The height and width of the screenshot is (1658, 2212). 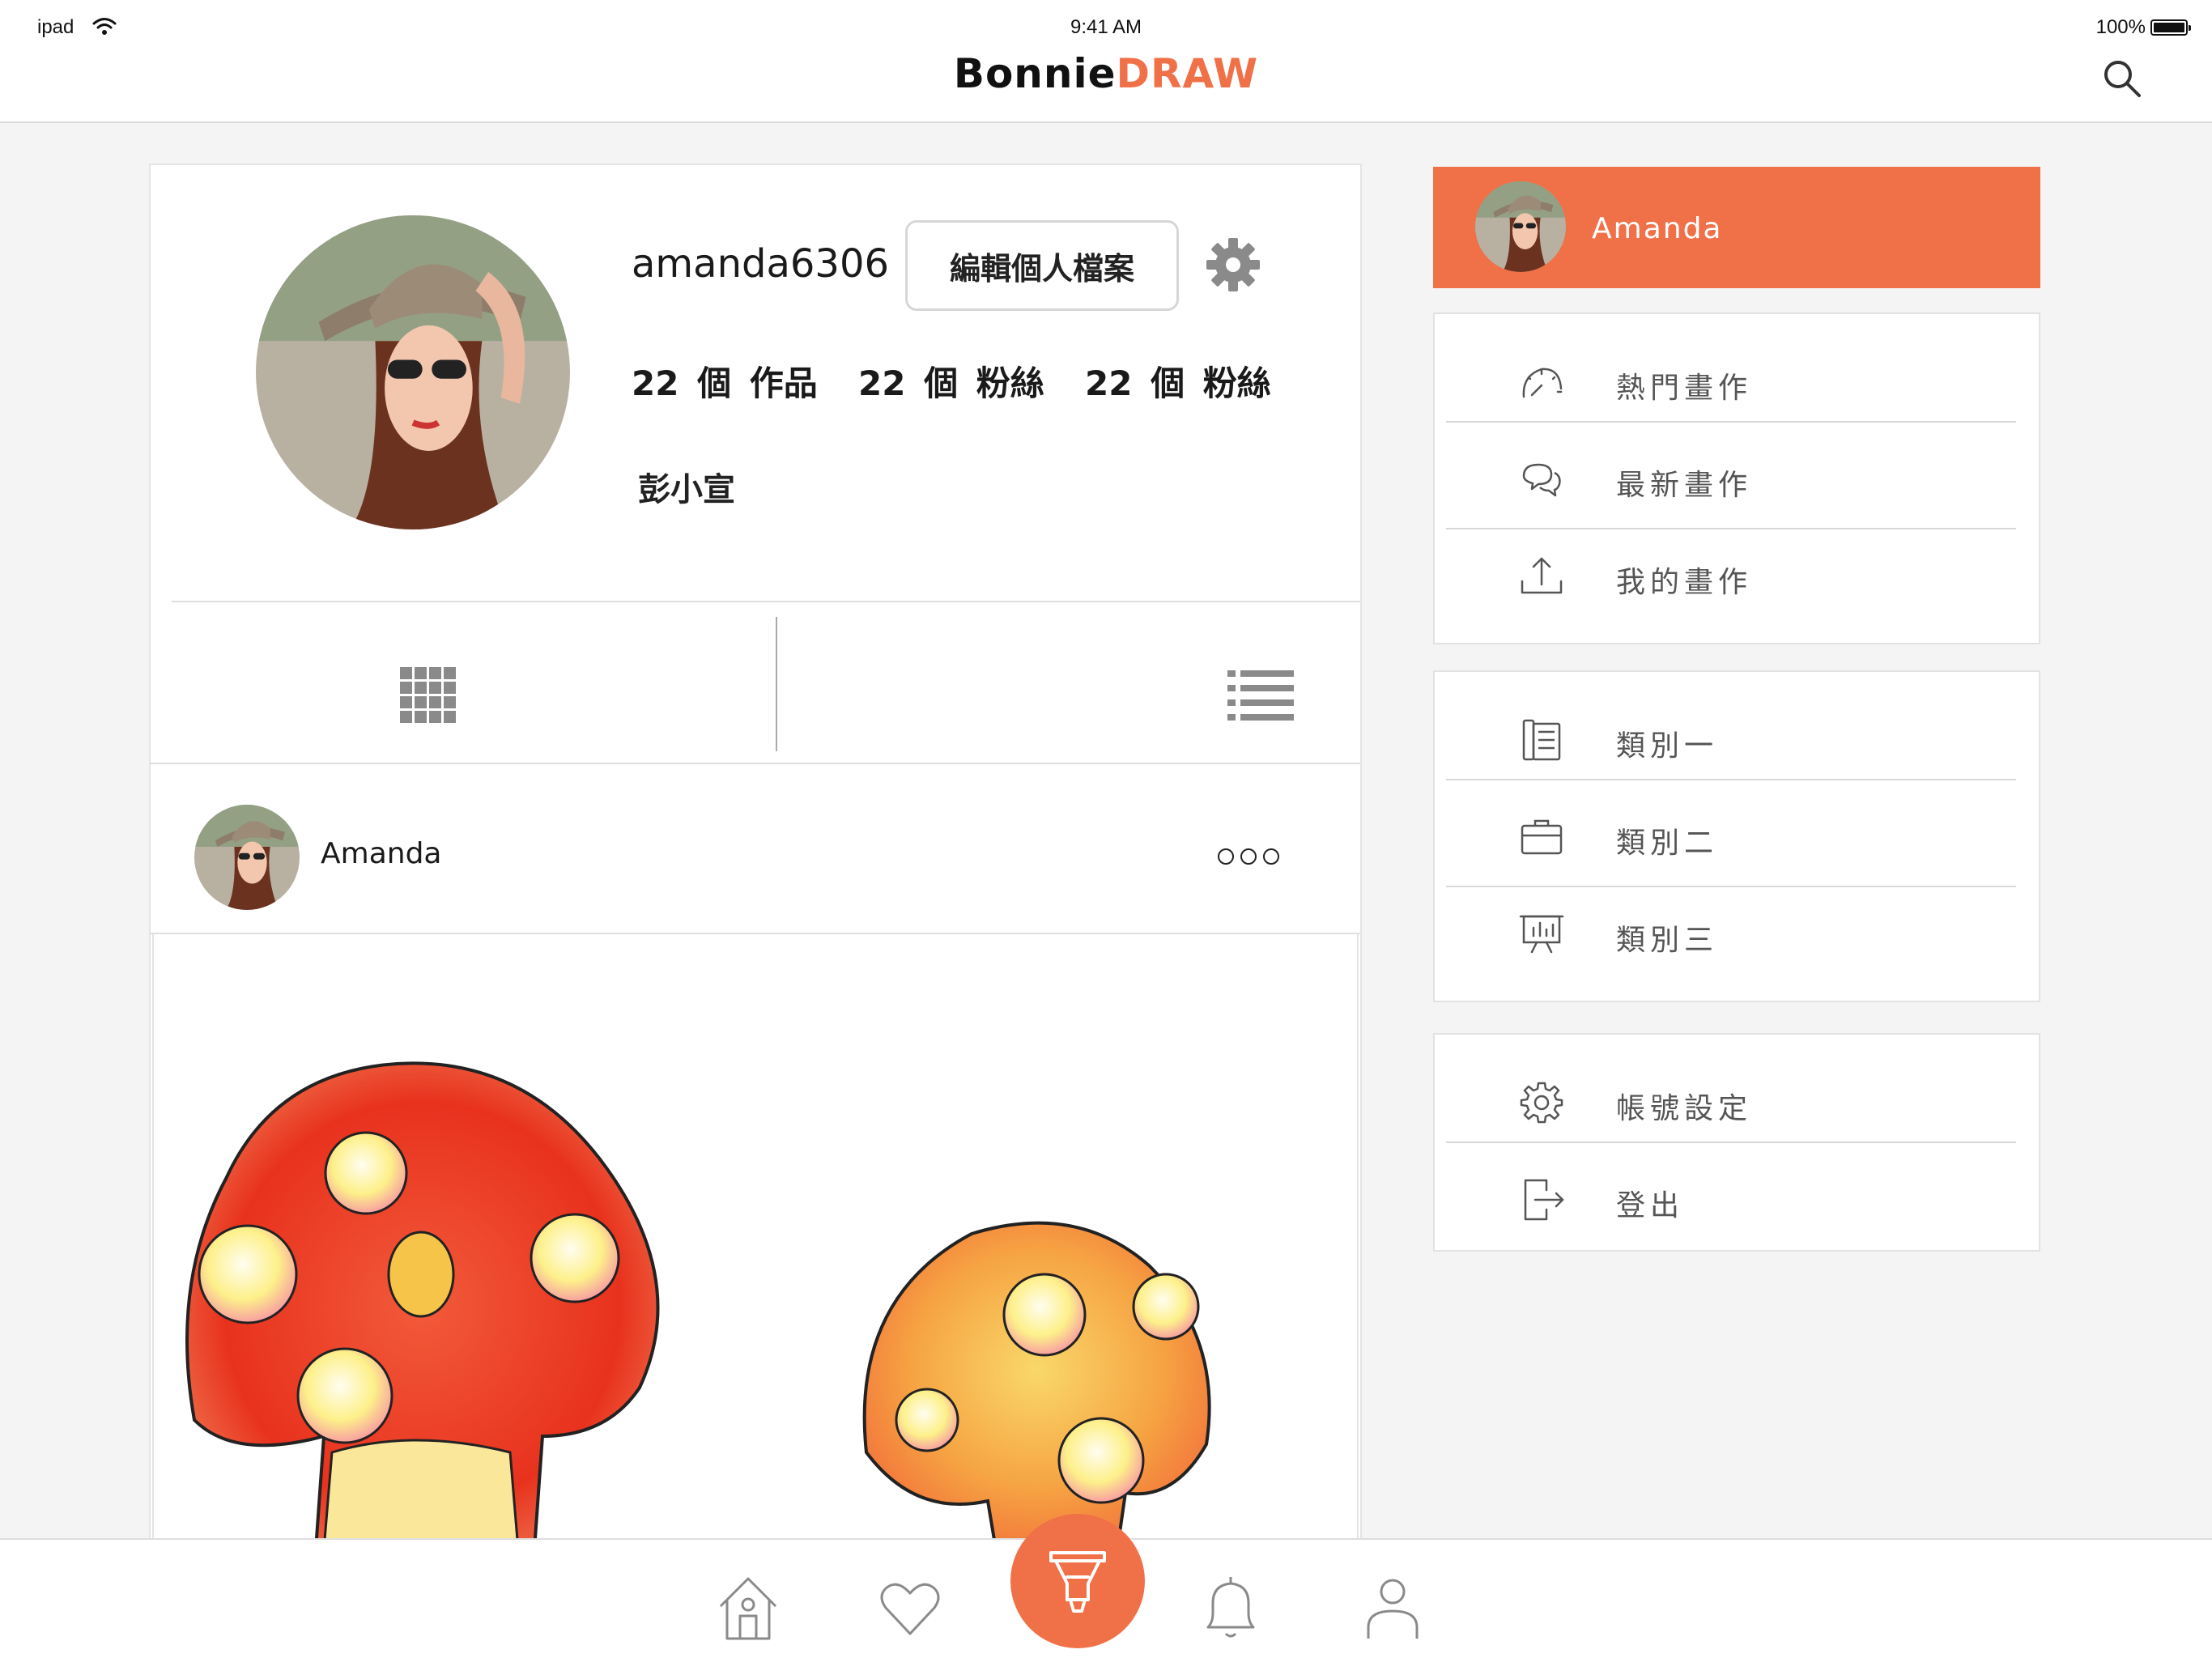 What do you see at coordinates (1667, 843) in the screenshot?
I see `menu-item-label: 類別二` at bounding box center [1667, 843].